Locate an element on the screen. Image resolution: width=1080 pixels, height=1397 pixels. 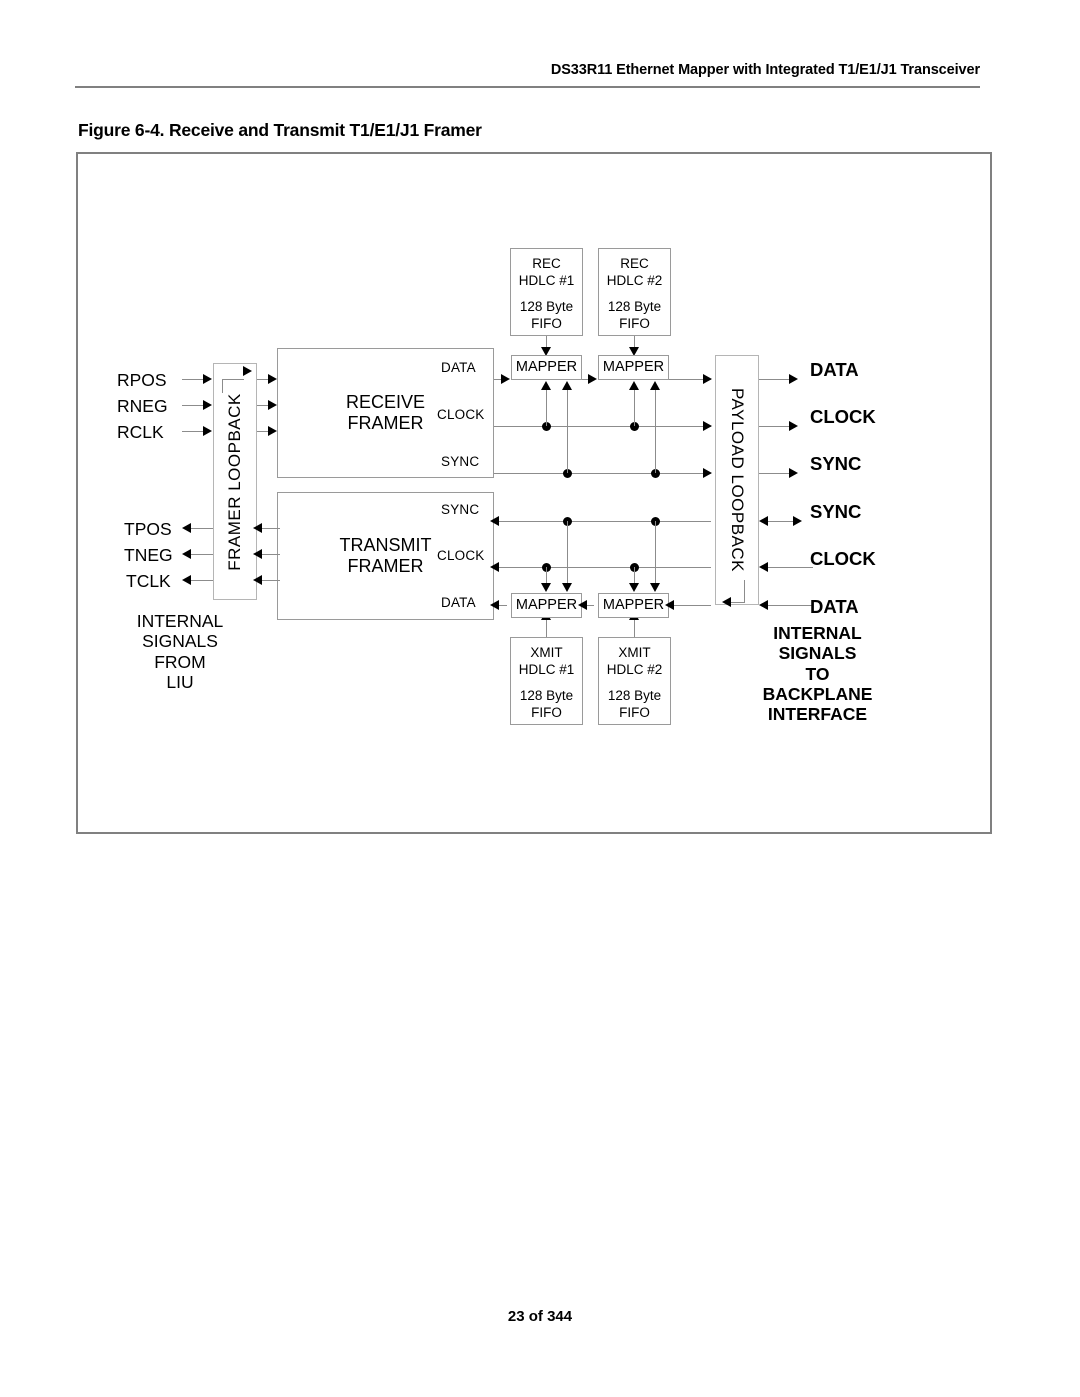
page-footer: 23 of 344 is located at coordinates (540, 1316).